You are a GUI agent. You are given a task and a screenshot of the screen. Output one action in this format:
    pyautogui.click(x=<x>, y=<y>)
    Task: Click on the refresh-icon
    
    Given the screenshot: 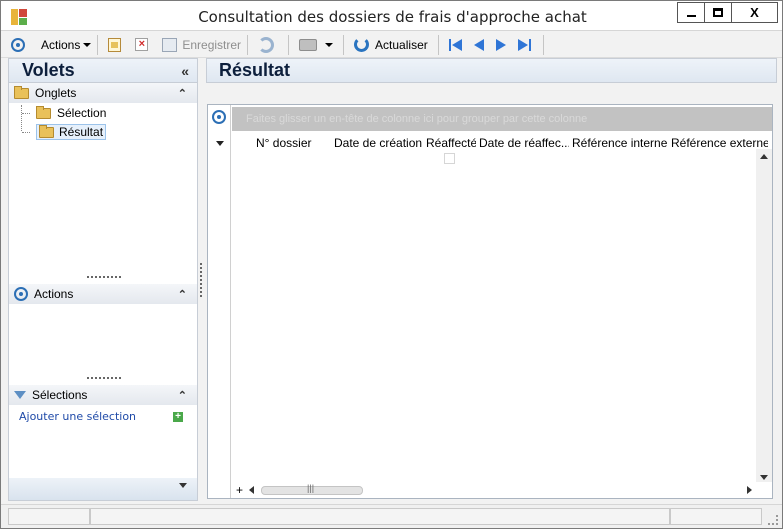 What is the action you would take?
    pyautogui.click(x=362, y=44)
    